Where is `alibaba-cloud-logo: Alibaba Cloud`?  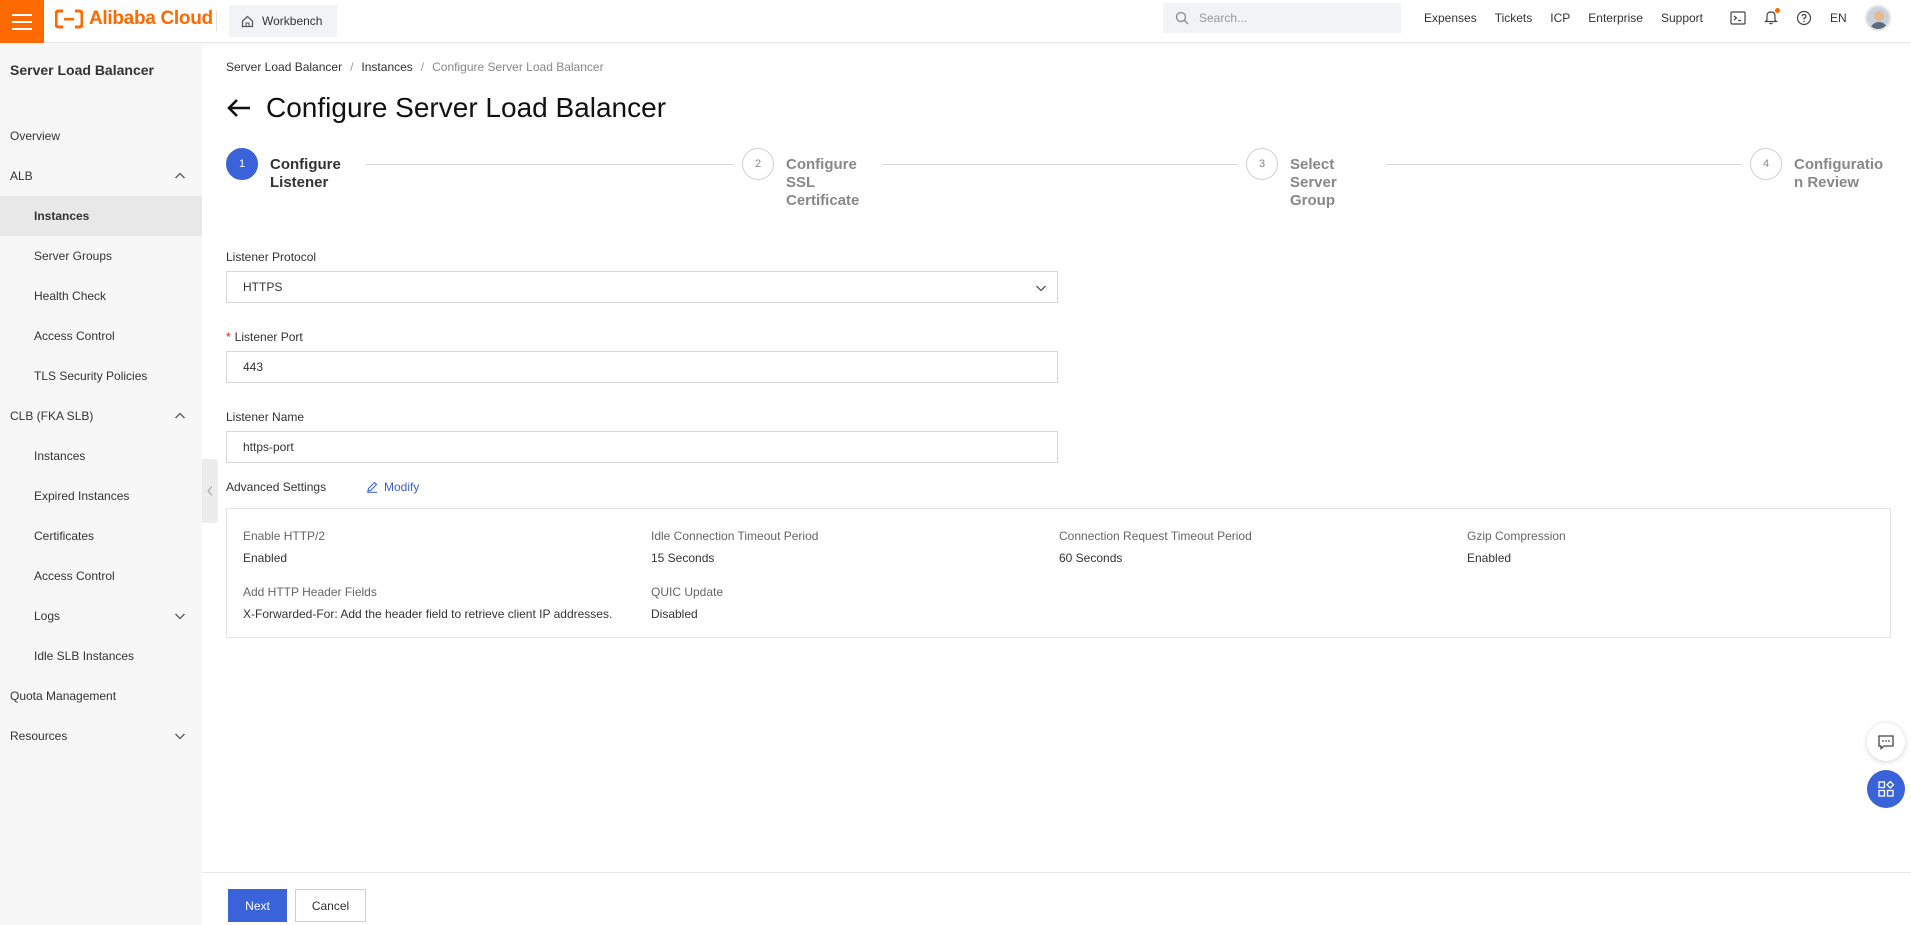 alibaba-cloud-logo: Alibaba Cloud is located at coordinates (134, 19).